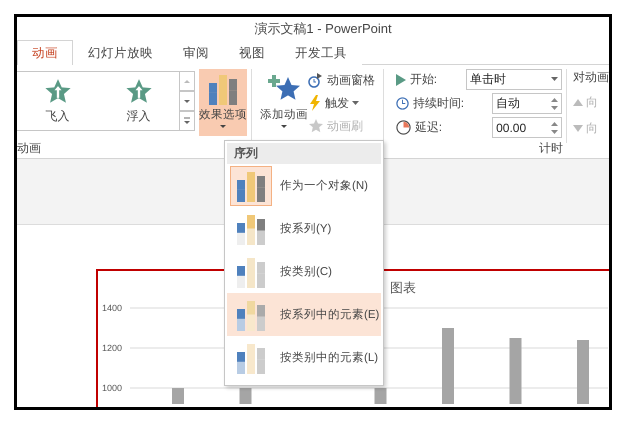  I want to click on menu-item: 按类别(C), so click(304, 271).